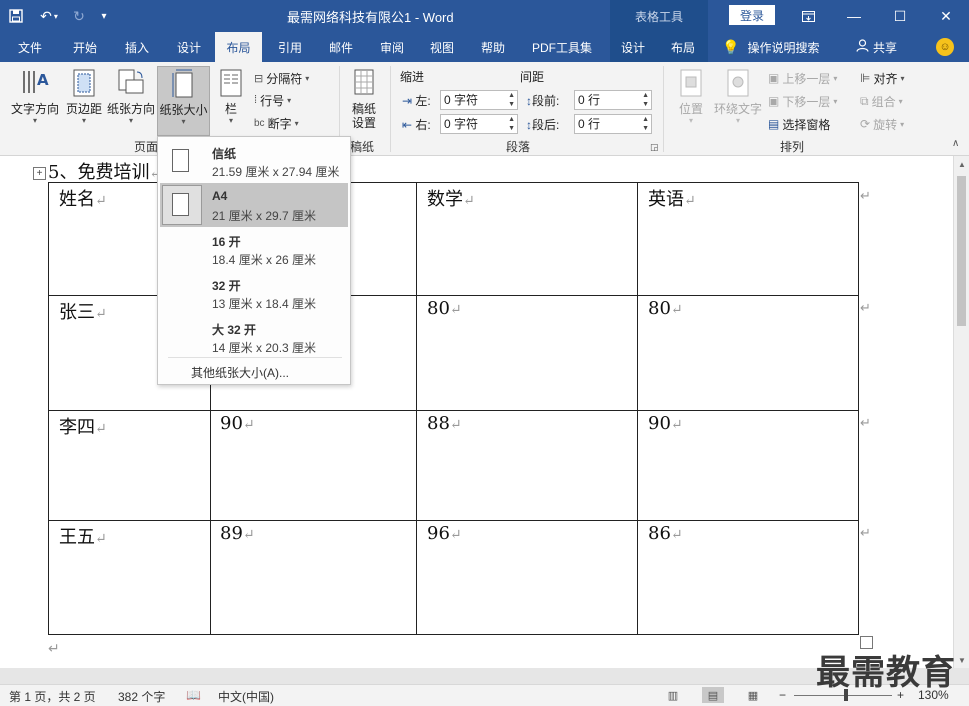 The height and width of the screenshot is (706, 969). What do you see at coordinates (442, 47) in the screenshot?
I see `tab-view: 视图` at bounding box center [442, 47].